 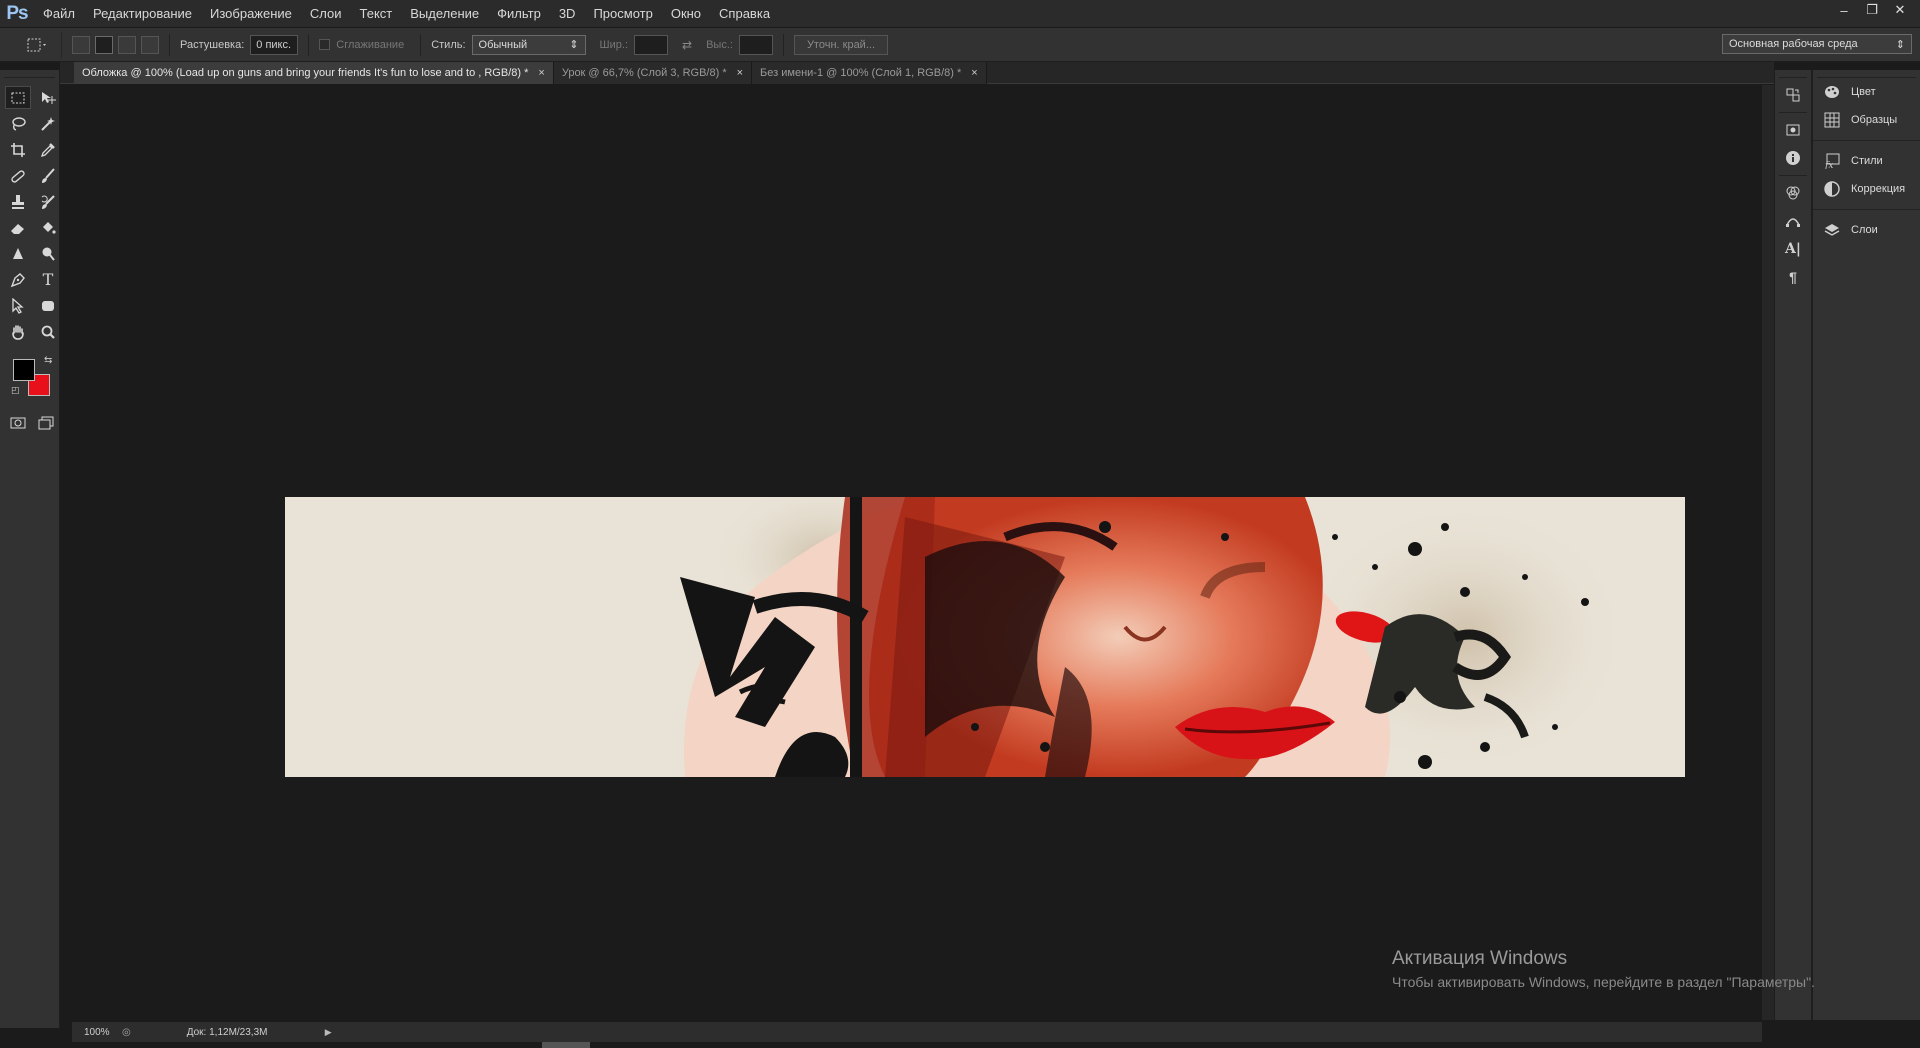 What do you see at coordinates (325, 44) in the screenshot?
I see `antialias-checkbox` at bounding box center [325, 44].